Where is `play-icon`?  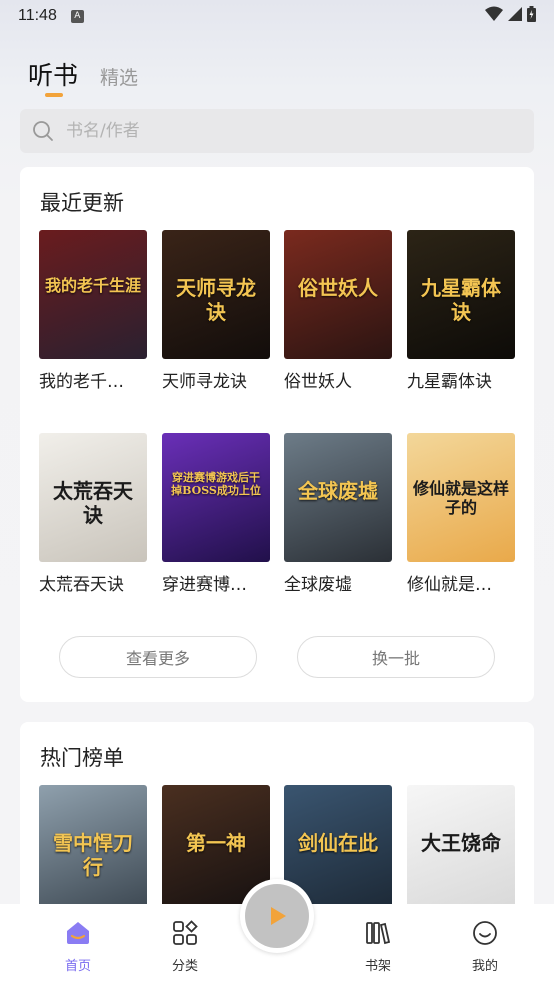
play-icon is located at coordinates (278, 916).